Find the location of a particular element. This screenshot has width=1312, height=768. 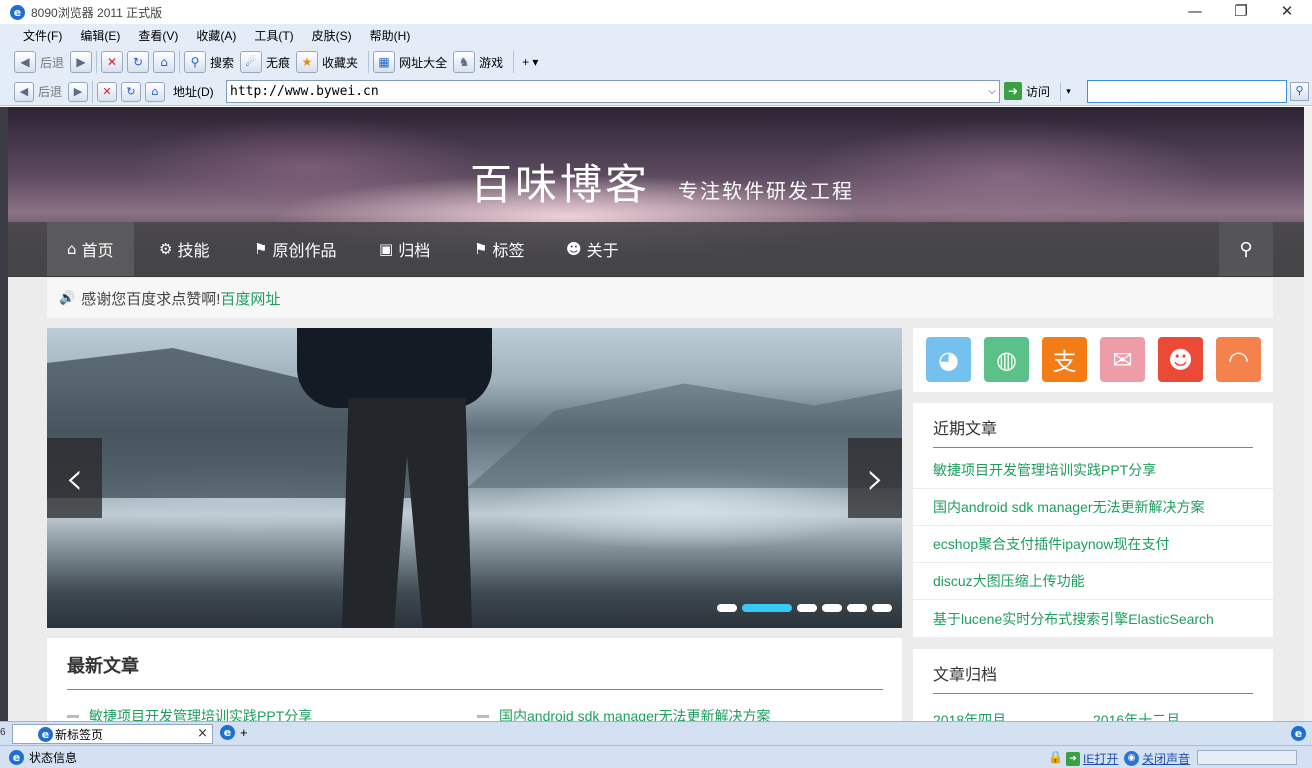

go-options-dropdown: ▾ is located at coordinates (1068, 91).